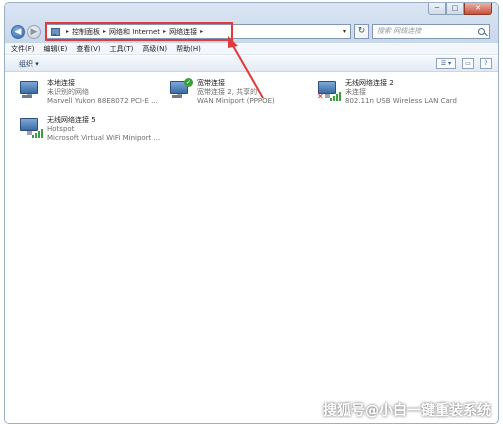  What do you see at coordinates (34, 32) in the screenshot?
I see `forward-button: ▶` at bounding box center [34, 32].